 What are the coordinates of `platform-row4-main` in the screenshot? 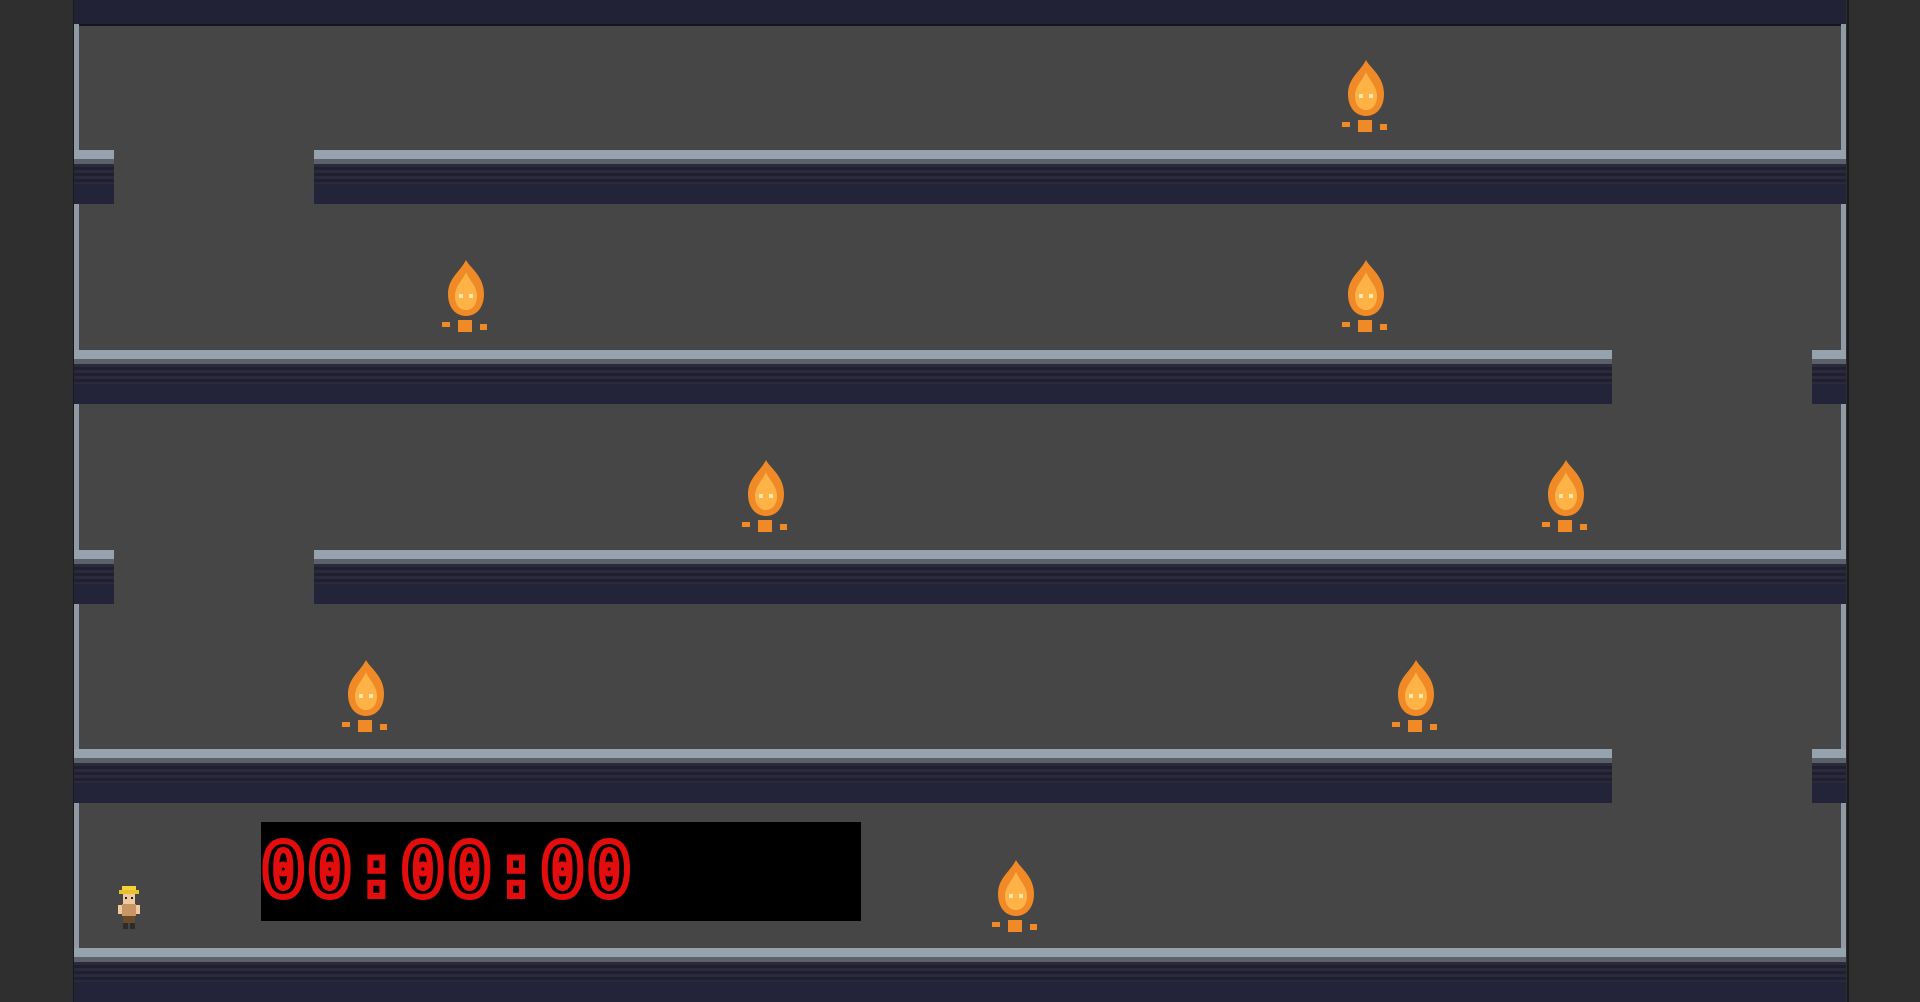 It's located at (843, 776).